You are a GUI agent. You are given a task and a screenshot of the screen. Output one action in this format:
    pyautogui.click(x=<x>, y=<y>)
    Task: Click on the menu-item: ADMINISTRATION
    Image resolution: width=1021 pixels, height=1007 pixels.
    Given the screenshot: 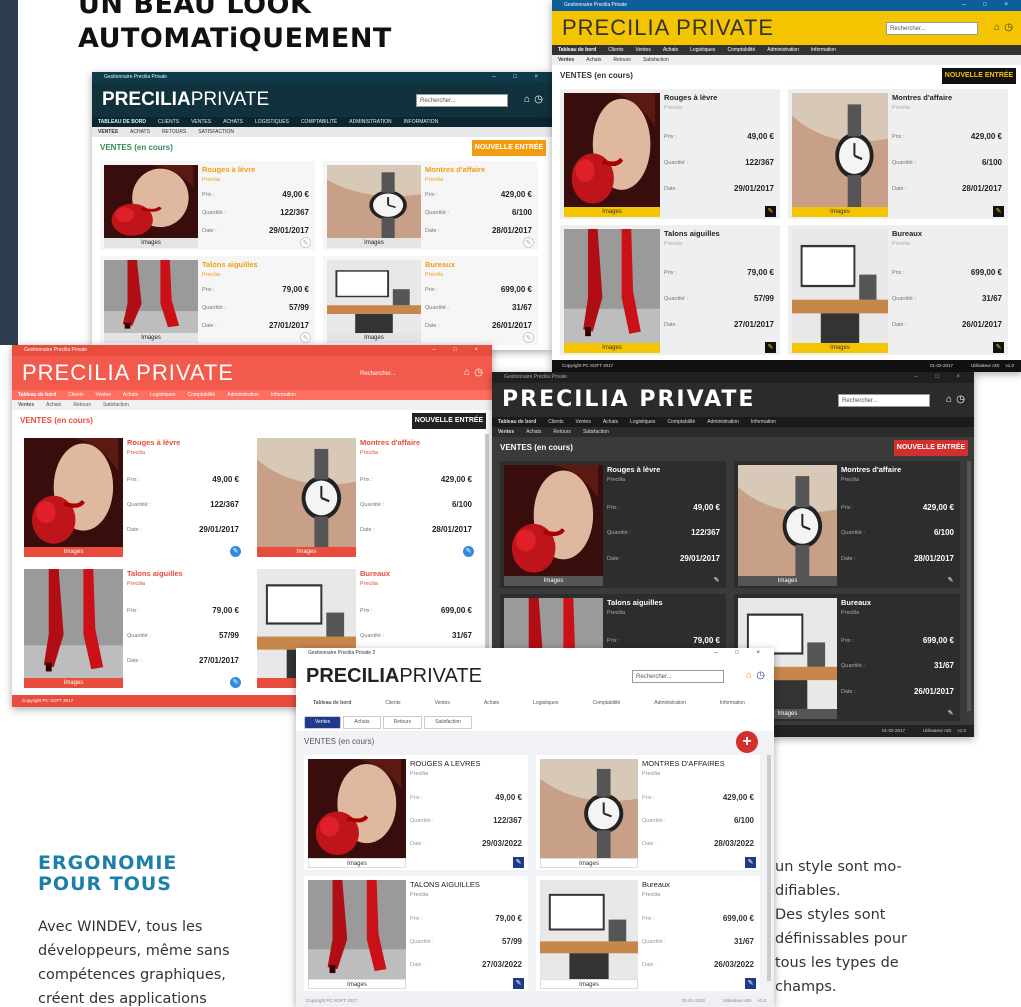 What is the action you would take?
    pyautogui.click(x=370, y=122)
    